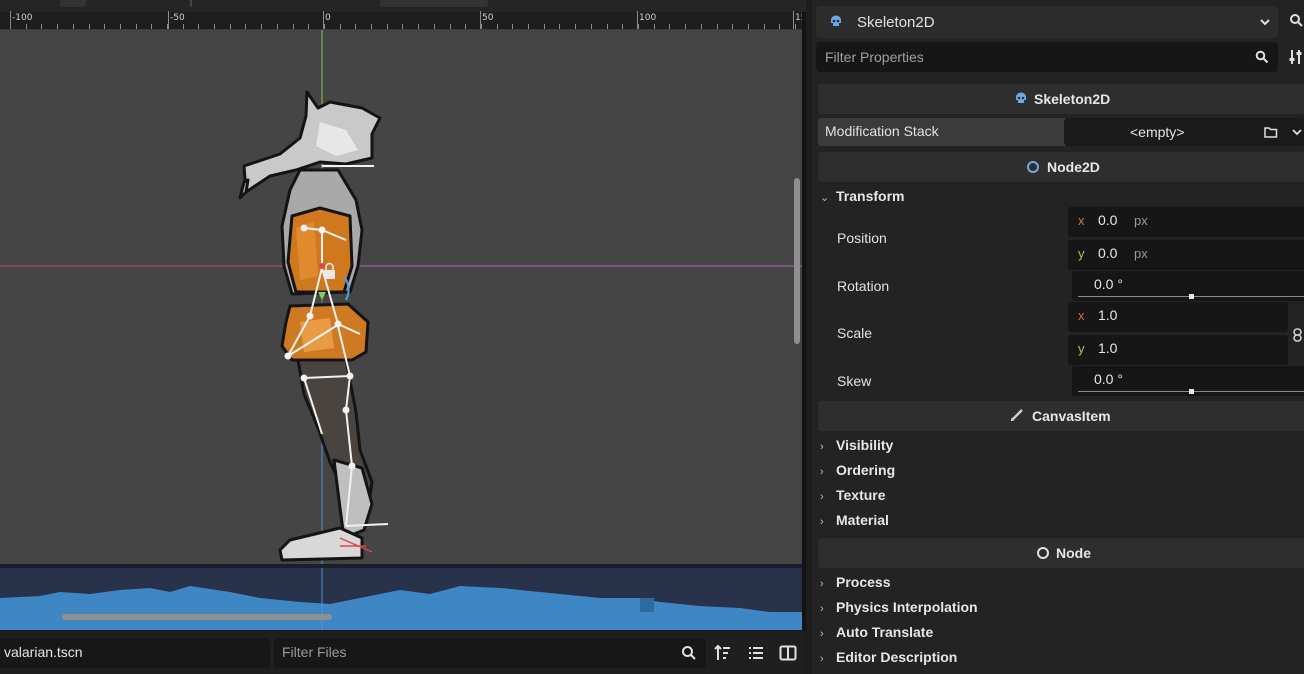  Describe the element at coordinates (1047, 57) in the screenshot. I see `filter-properties-input: Filter Properties` at that location.